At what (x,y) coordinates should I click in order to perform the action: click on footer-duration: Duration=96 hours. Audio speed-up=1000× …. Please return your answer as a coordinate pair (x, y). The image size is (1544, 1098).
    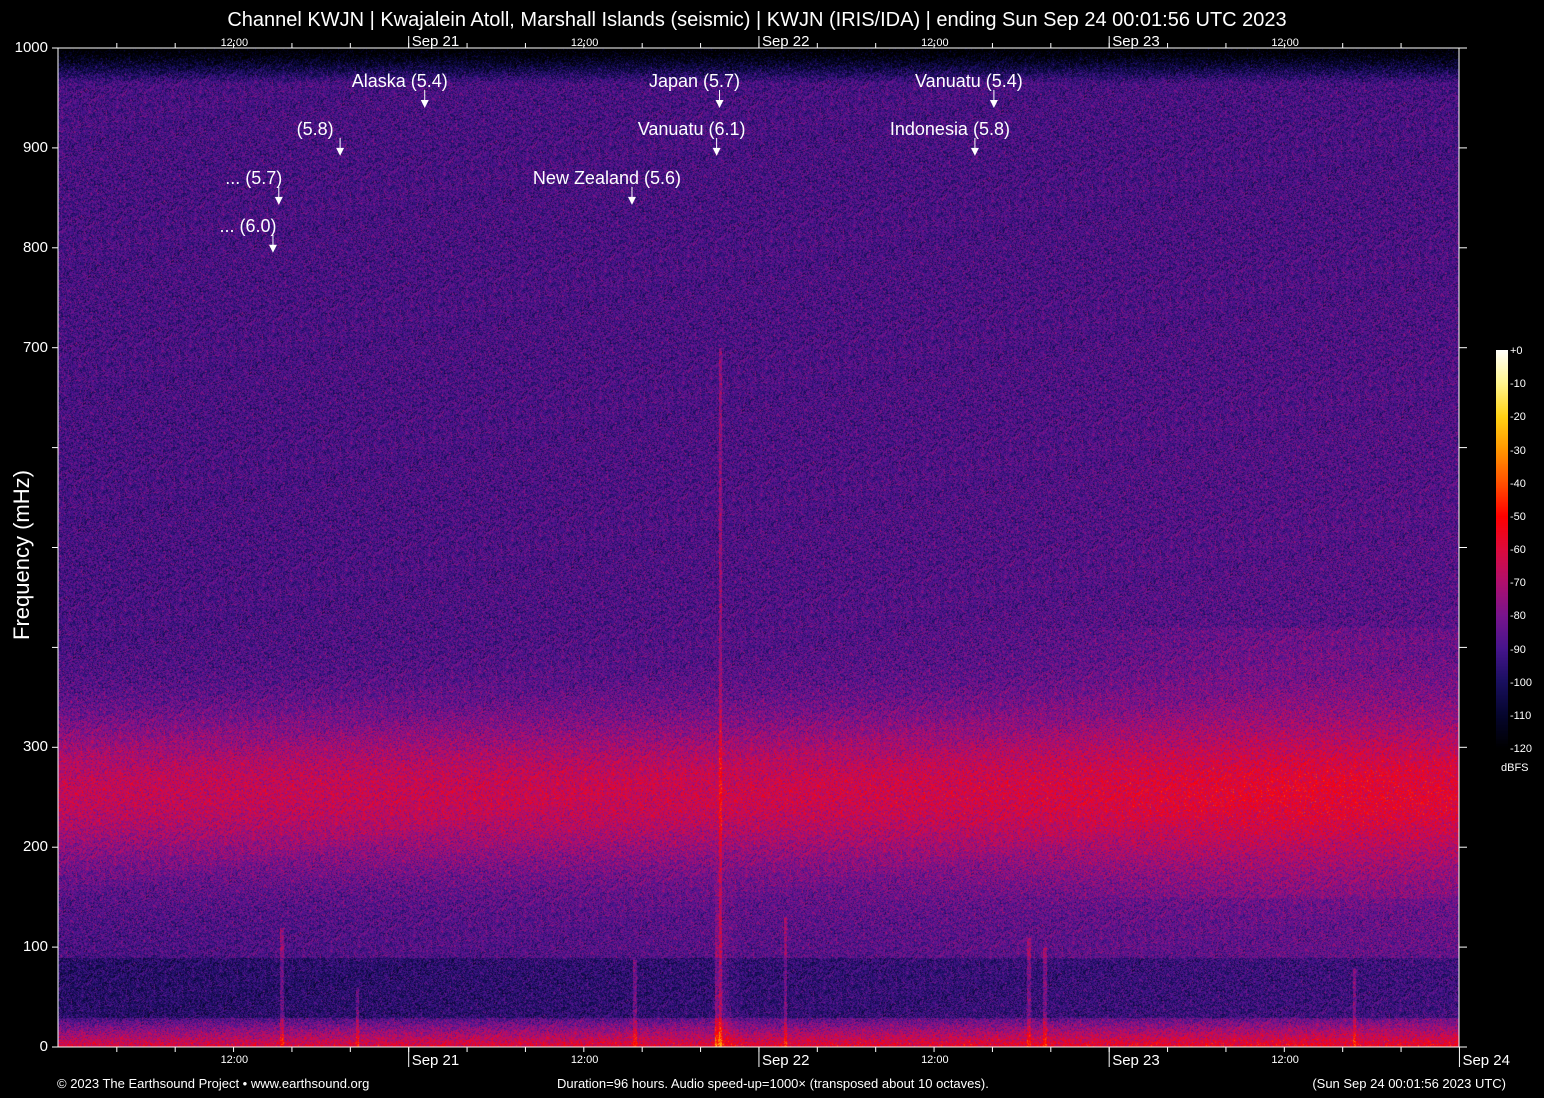
    Looking at the image, I should click on (773, 1083).